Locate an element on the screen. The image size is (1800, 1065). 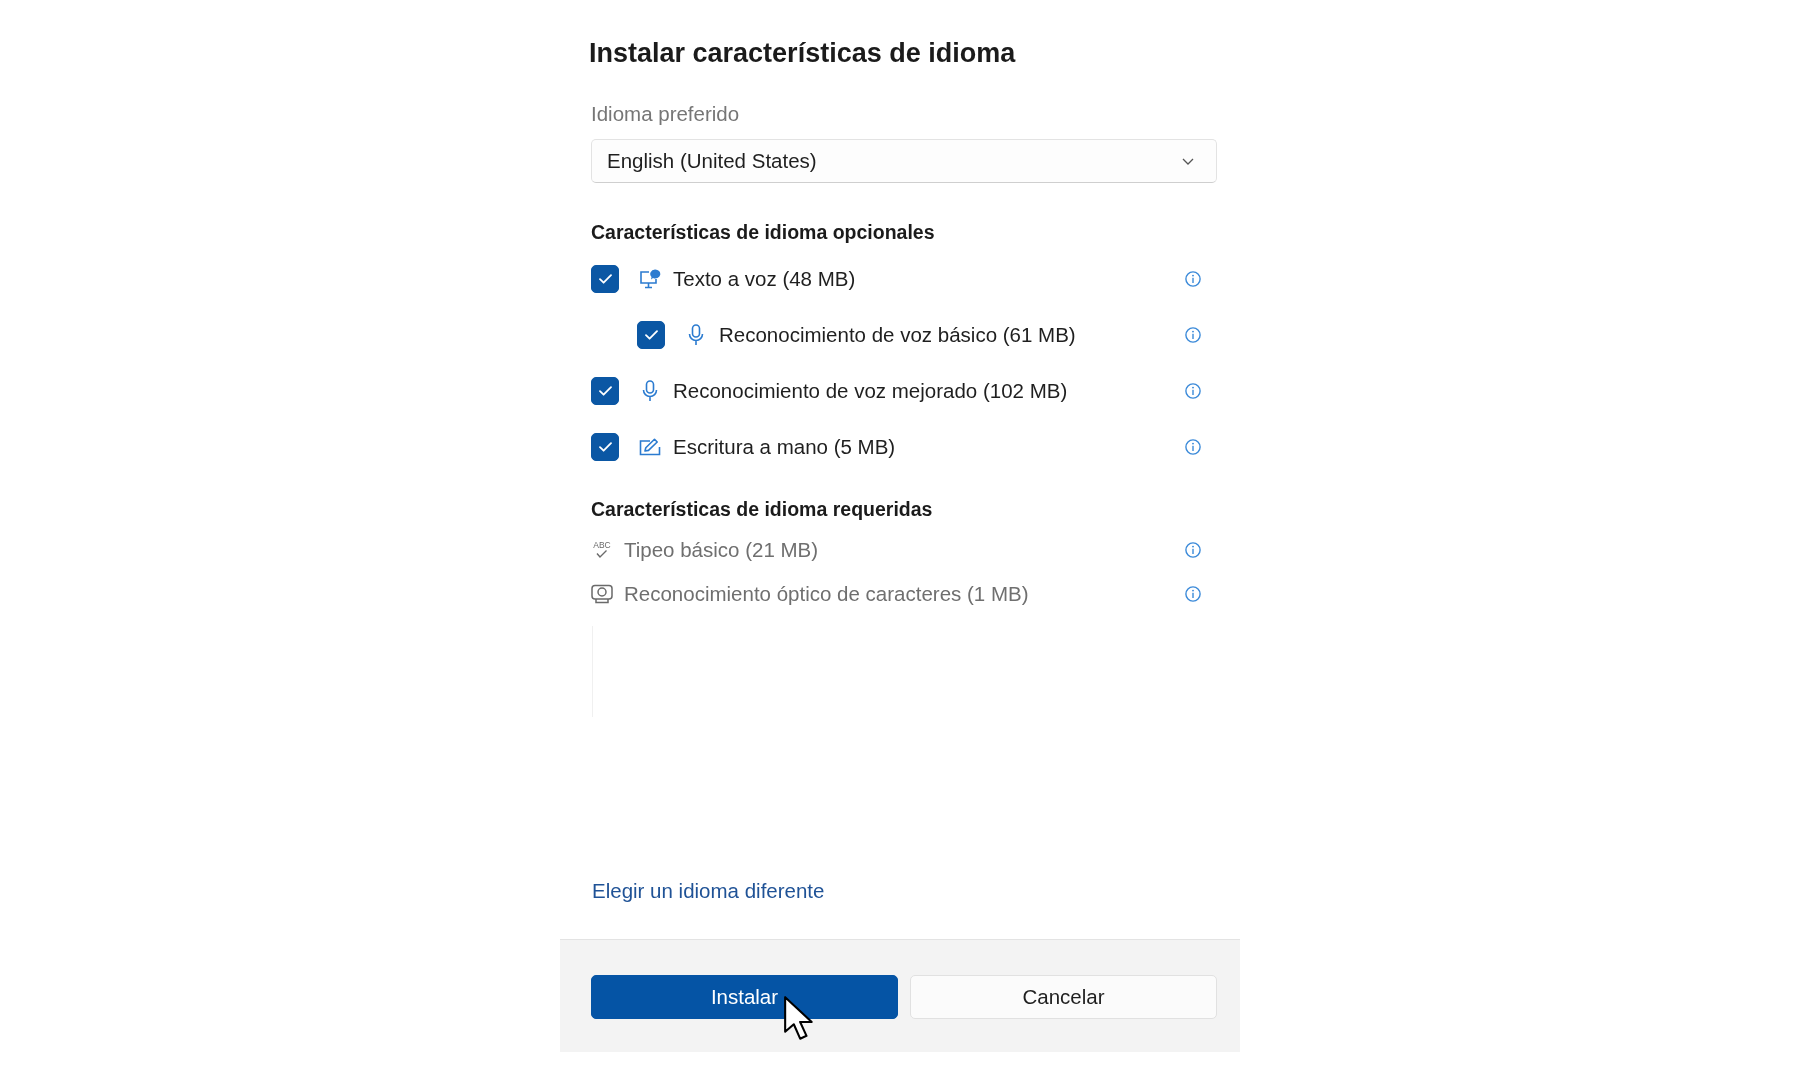
feature-label: Texto a voz (48 MB) is located at coordinates (765, 279).